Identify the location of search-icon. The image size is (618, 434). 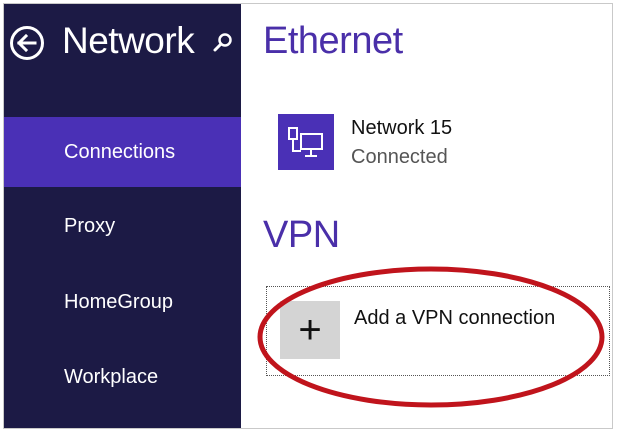
(223, 45).